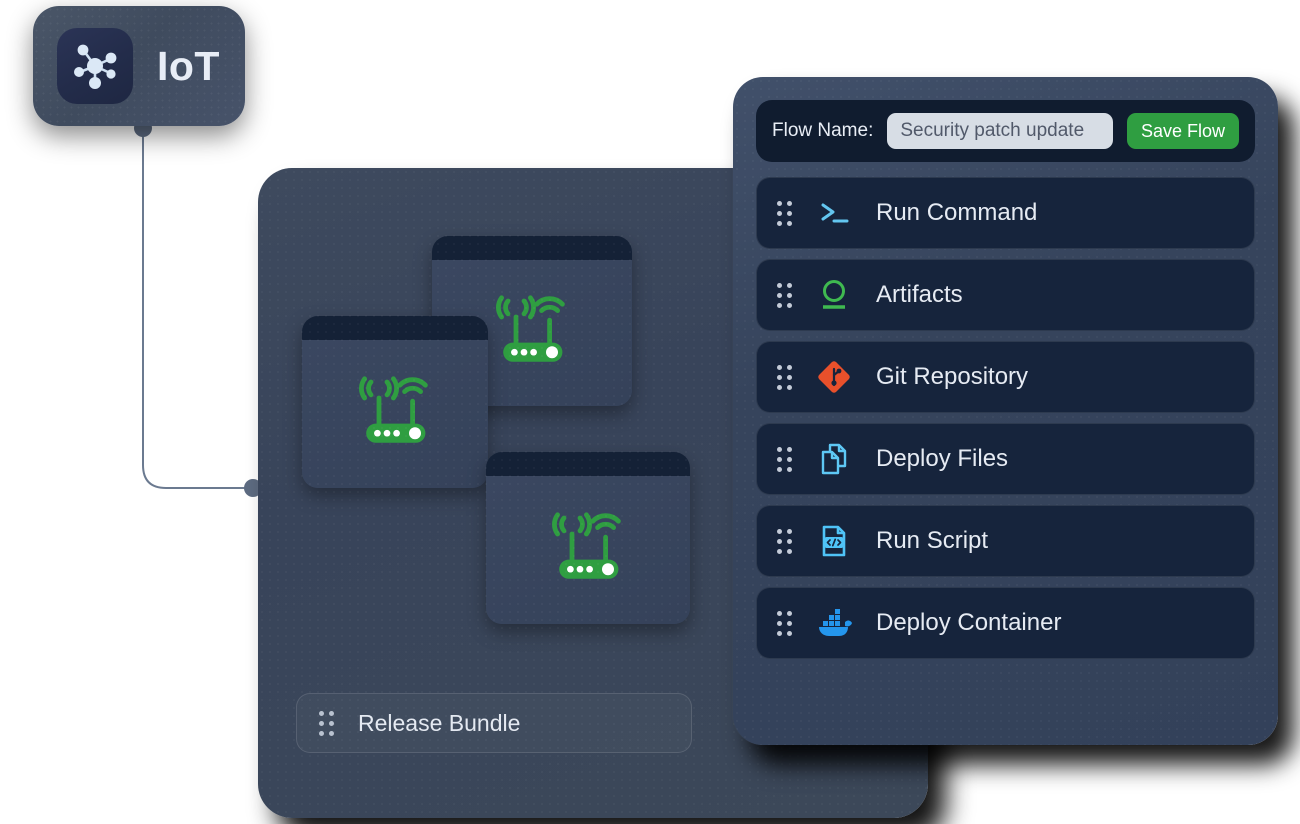 This screenshot has height=824, width=1300. I want to click on release-bundle-label: Release Bundle, so click(439, 722).